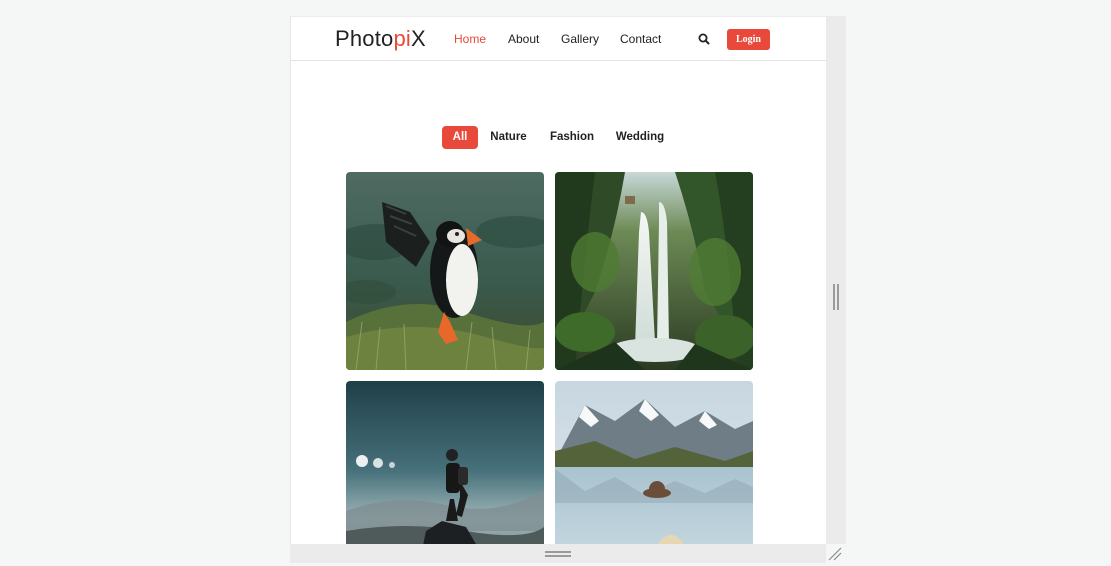 This screenshot has width=1111, height=566. I want to click on brand-logo: PhotopiX, so click(380, 39).